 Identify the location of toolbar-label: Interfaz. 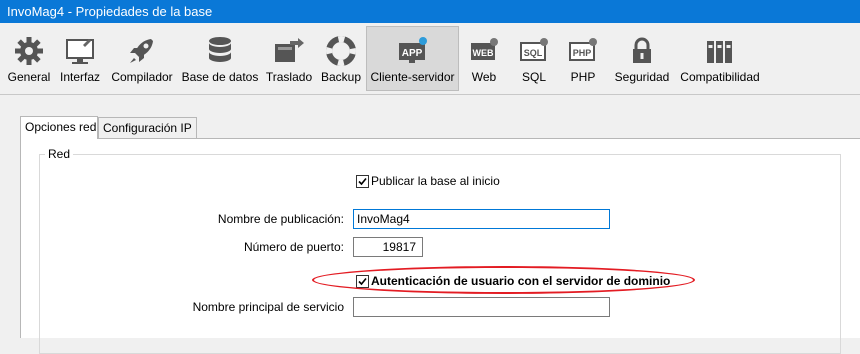
(80, 77).